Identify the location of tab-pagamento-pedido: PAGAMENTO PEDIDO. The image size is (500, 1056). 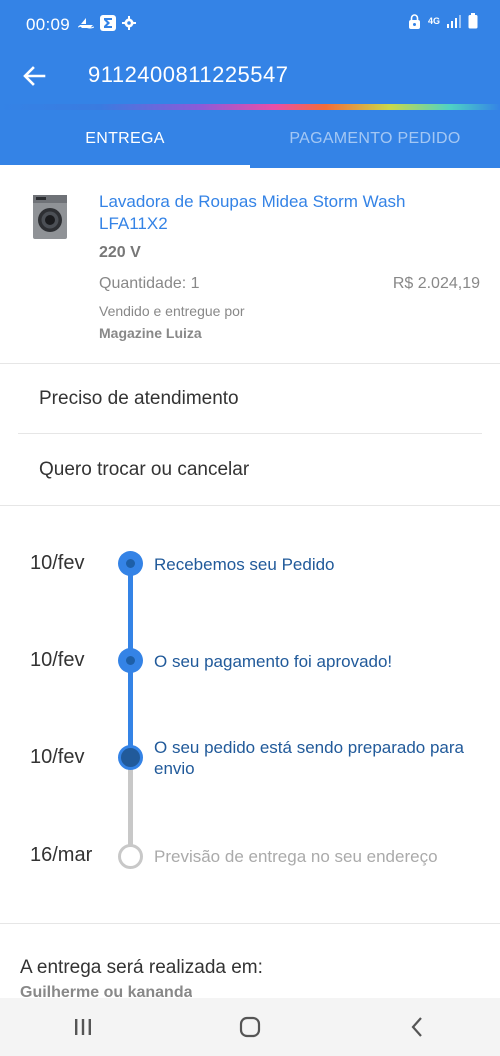
(375, 139).